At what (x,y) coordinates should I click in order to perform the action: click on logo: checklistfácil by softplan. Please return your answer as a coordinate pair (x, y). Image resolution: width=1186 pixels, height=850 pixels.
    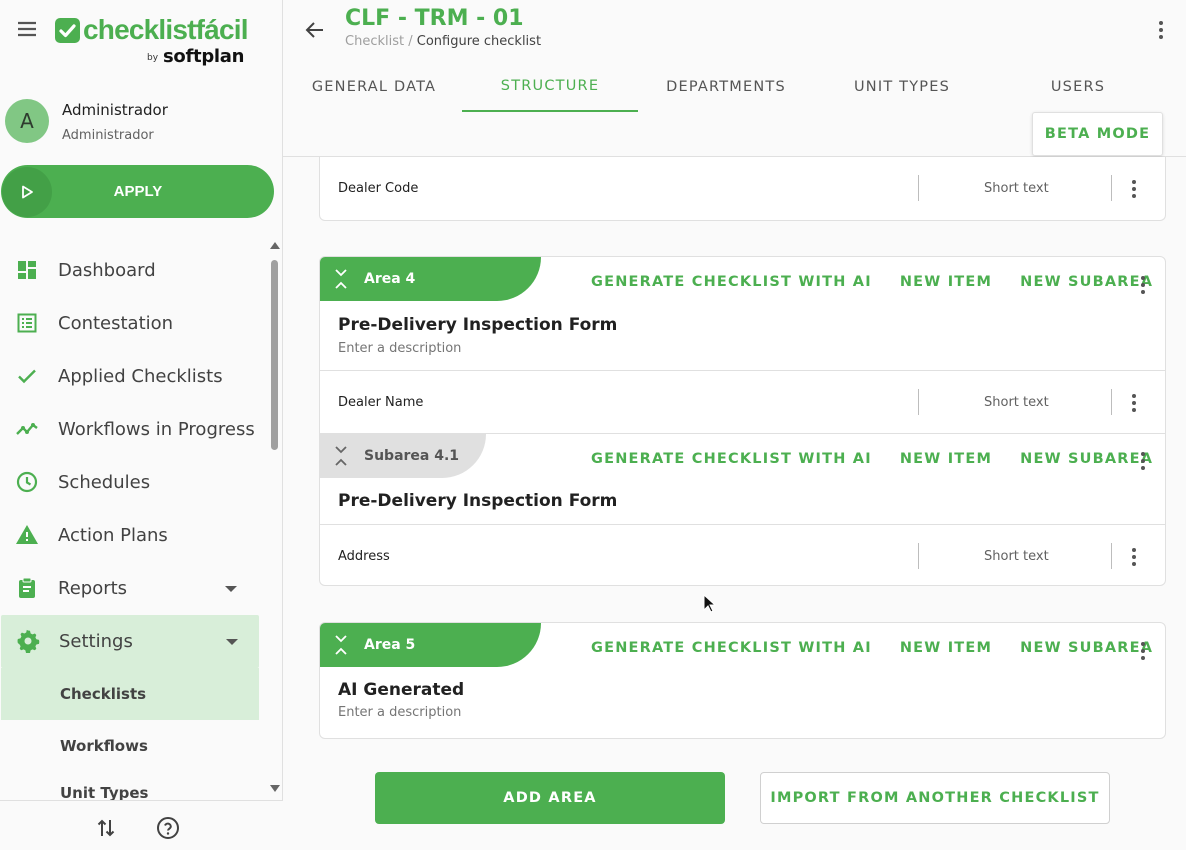
    Looking at the image, I should click on (155, 41).